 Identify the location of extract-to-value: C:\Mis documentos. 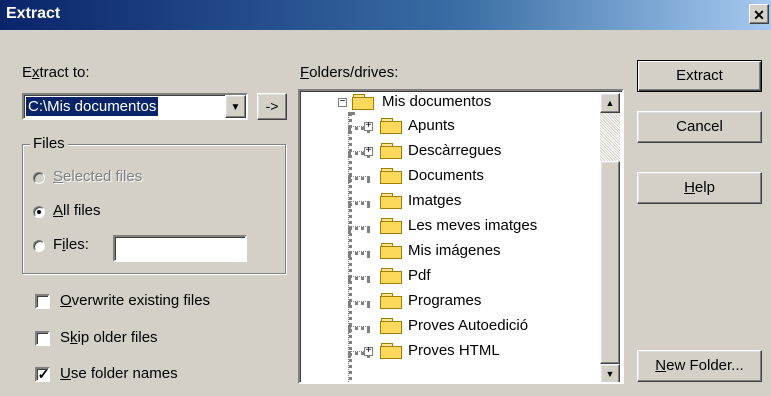
(92, 106).